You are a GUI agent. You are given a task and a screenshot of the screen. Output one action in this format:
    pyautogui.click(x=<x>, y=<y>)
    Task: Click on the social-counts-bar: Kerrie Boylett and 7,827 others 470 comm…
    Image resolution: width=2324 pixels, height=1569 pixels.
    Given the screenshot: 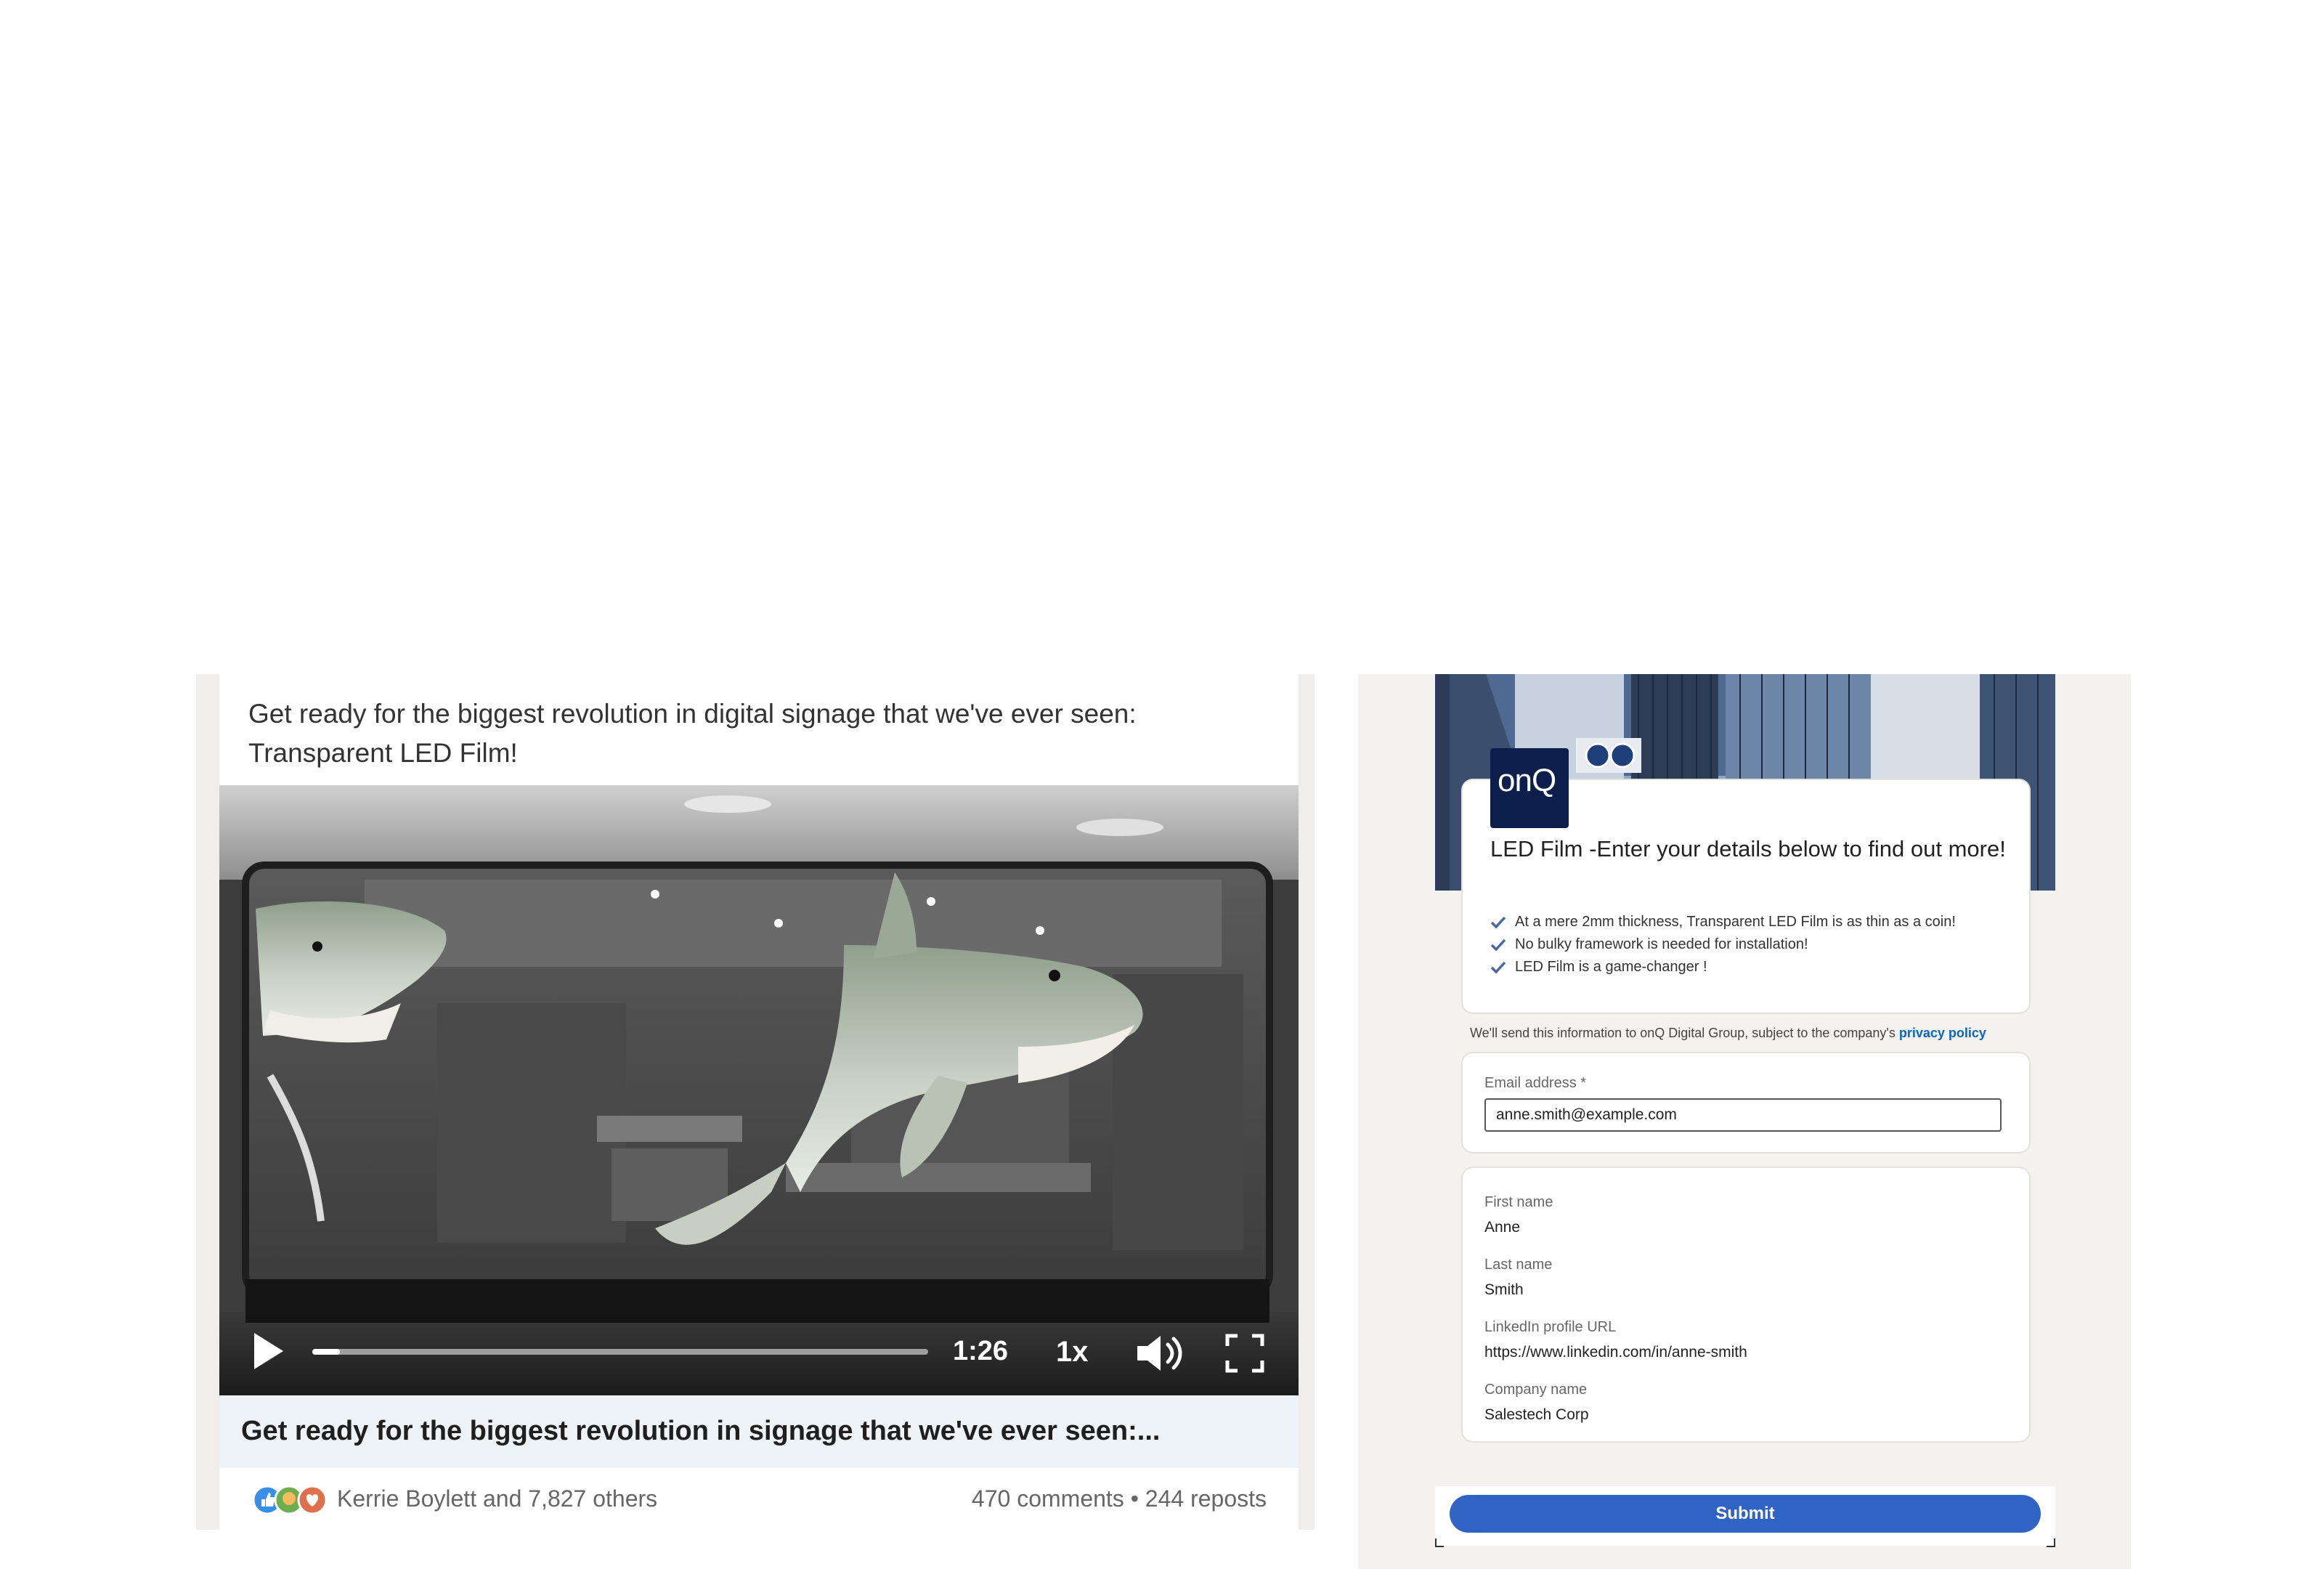 What is the action you would take?
    pyautogui.click(x=759, y=1499)
    